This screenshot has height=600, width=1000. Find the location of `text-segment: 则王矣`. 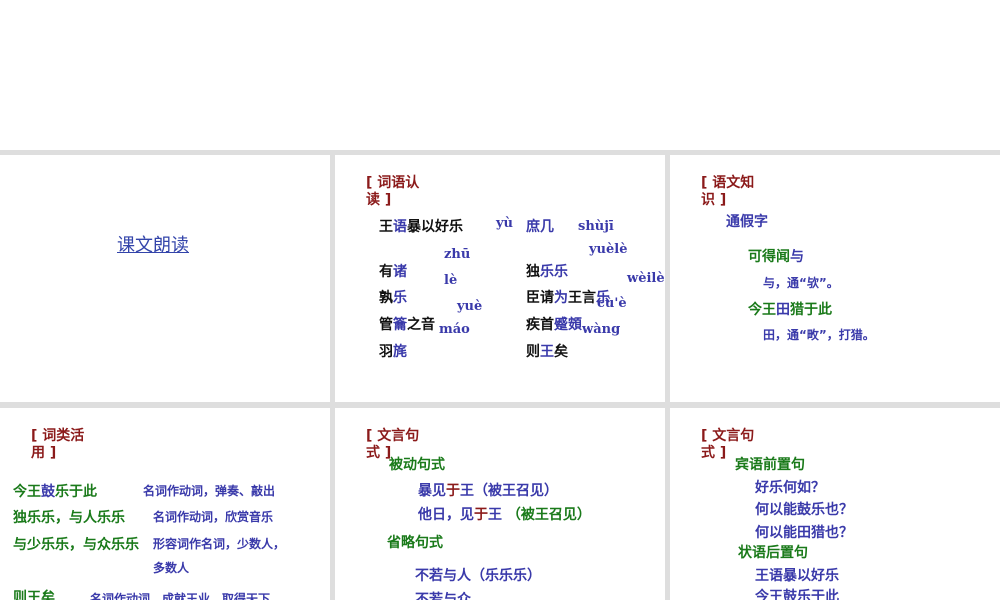

text-segment: 则王矣 is located at coordinates (34, 595).